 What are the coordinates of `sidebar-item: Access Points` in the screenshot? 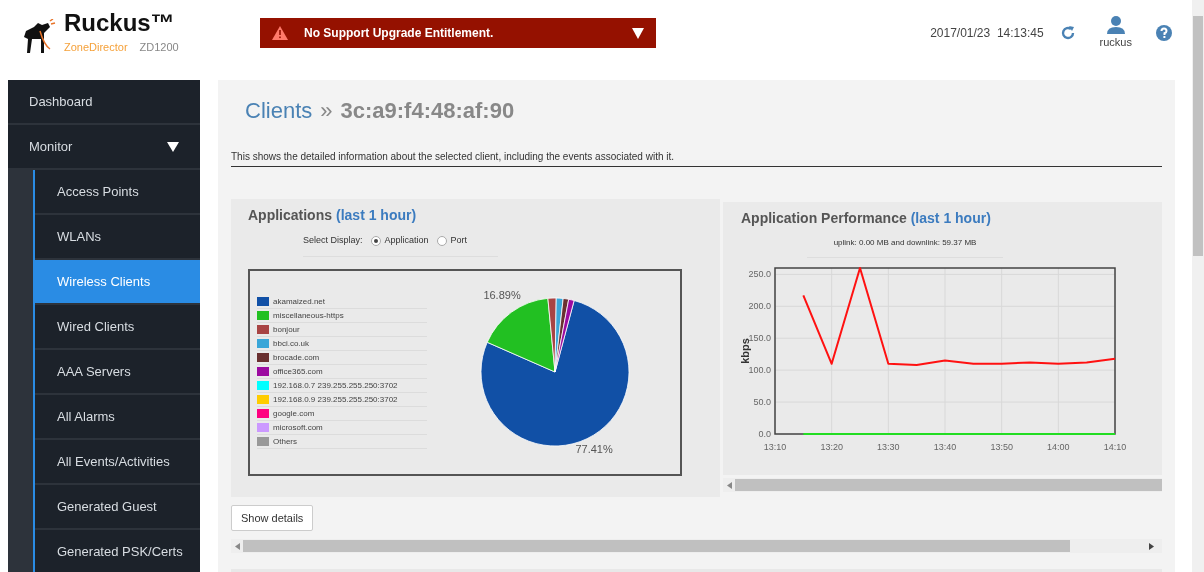 It's located at (117, 192).